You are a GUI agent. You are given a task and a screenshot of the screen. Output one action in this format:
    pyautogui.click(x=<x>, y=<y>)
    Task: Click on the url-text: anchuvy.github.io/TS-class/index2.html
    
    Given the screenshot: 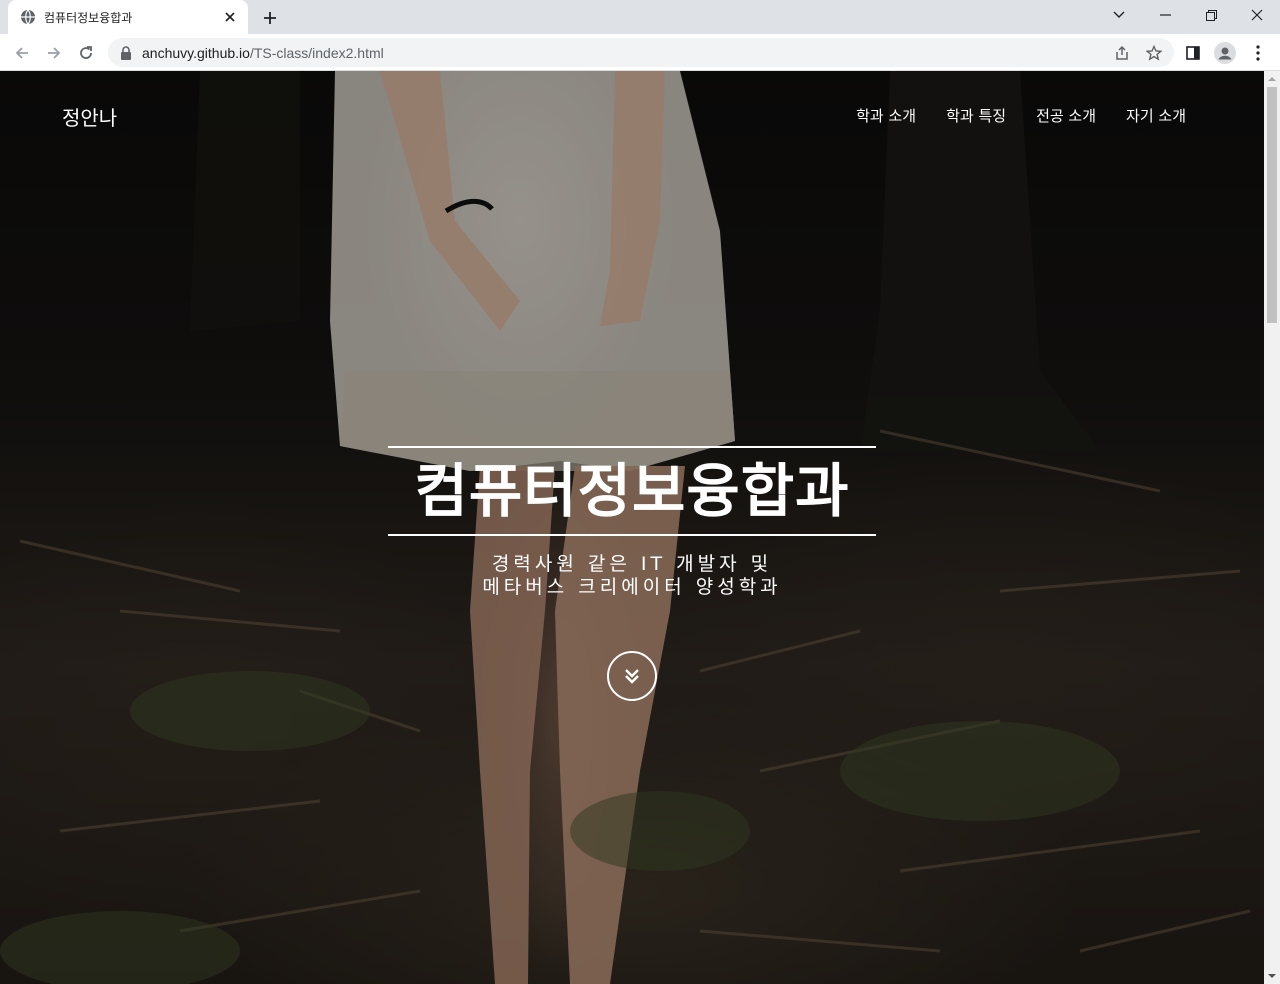 What is the action you would take?
    pyautogui.click(x=263, y=53)
    